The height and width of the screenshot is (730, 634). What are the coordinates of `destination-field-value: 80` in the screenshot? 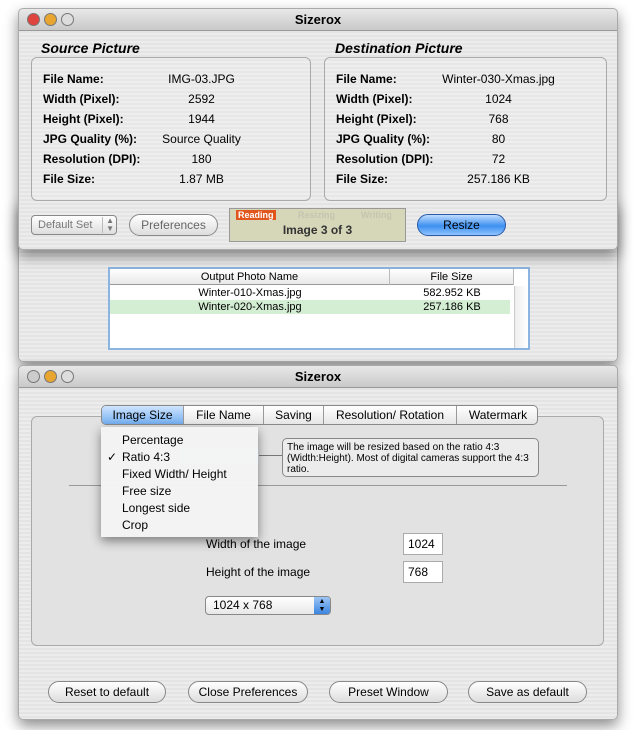 It's located at (498, 139).